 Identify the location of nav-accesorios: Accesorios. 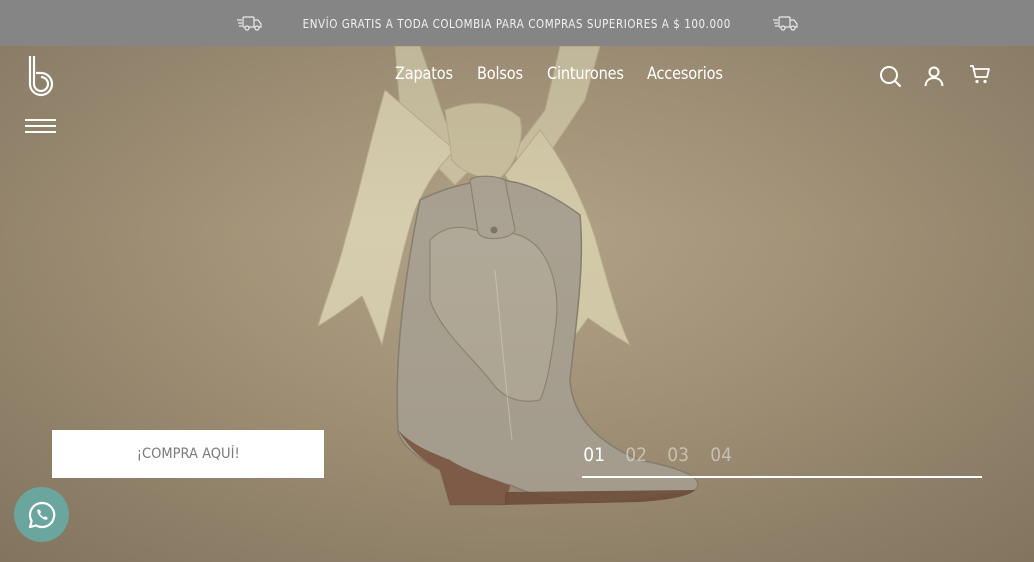
(685, 73).